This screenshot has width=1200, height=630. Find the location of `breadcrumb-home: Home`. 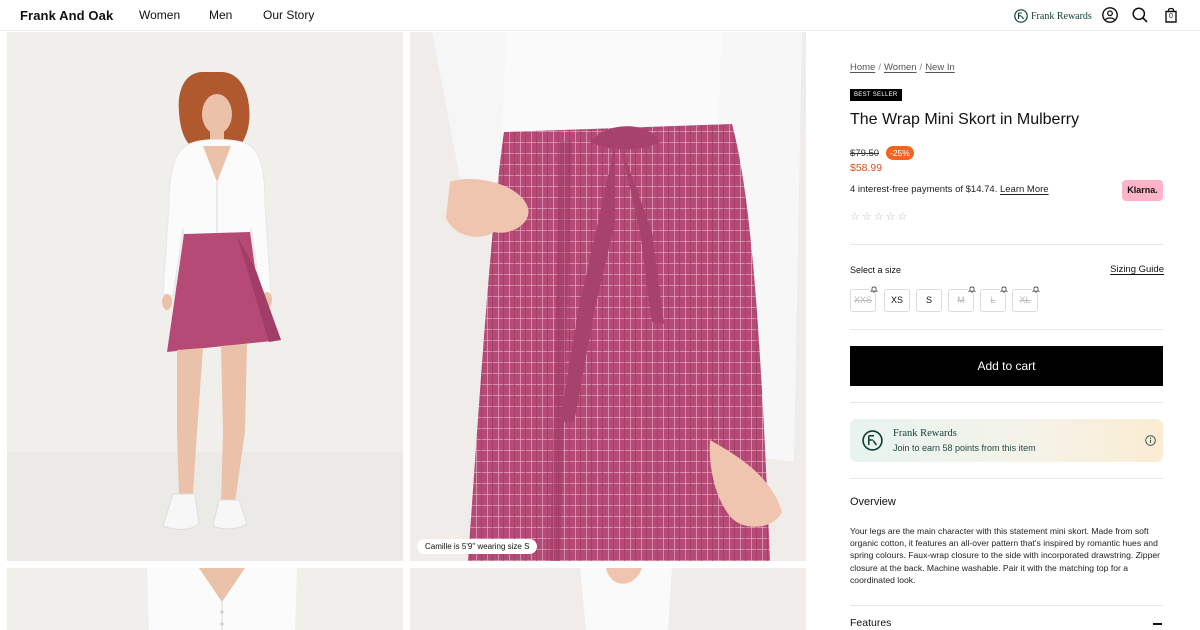

breadcrumb-home: Home is located at coordinates (862, 67).